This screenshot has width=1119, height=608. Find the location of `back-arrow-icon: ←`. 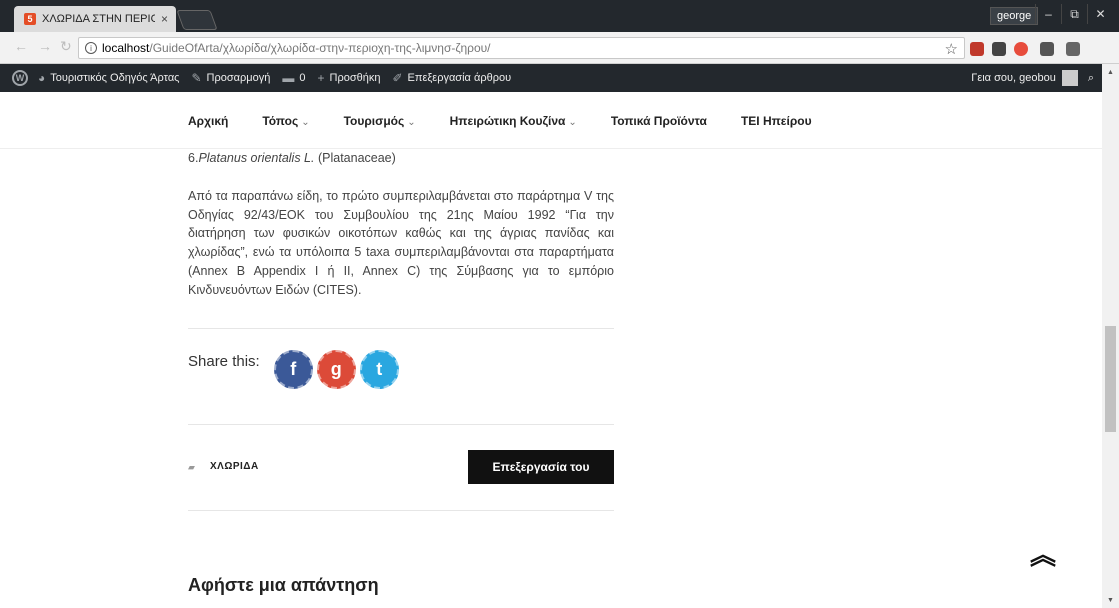

back-arrow-icon: ← is located at coordinates (21, 46).